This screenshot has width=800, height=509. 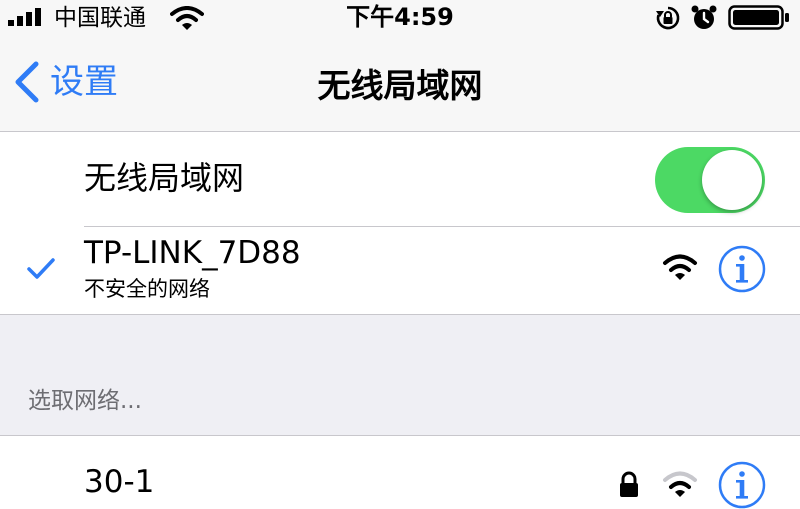 I want to click on network-row: 30-1, so click(x=400, y=472).